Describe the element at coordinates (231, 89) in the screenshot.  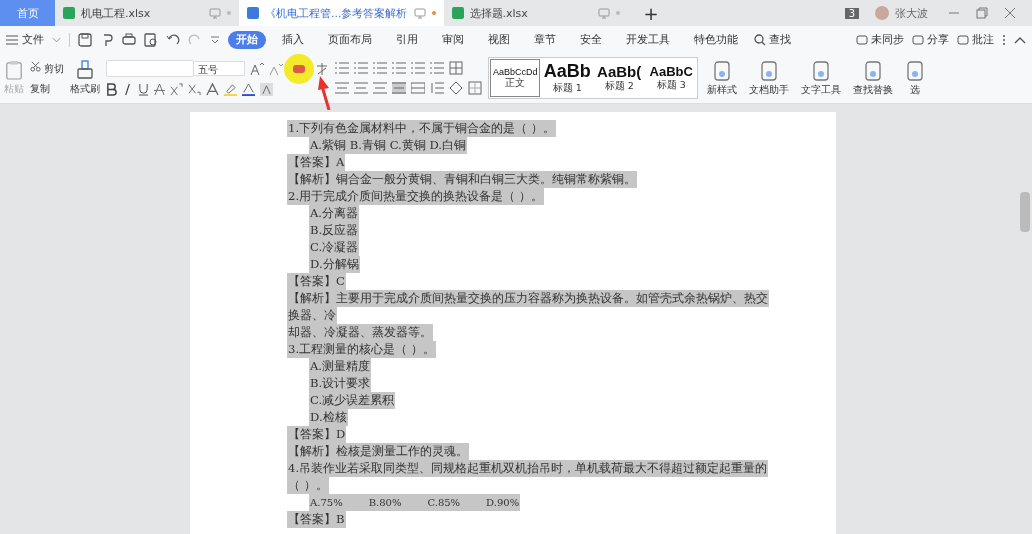
I see `highlight-icon` at that location.